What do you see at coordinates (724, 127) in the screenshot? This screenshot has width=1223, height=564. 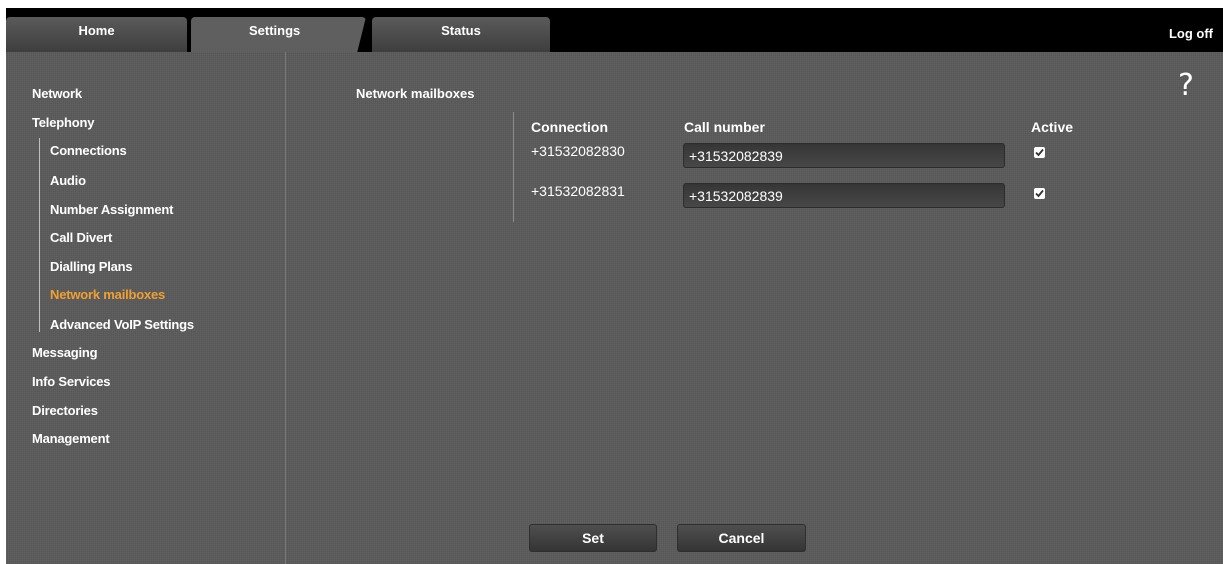 I see `column-header-call-number: Call number` at bounding box center [724, 127].